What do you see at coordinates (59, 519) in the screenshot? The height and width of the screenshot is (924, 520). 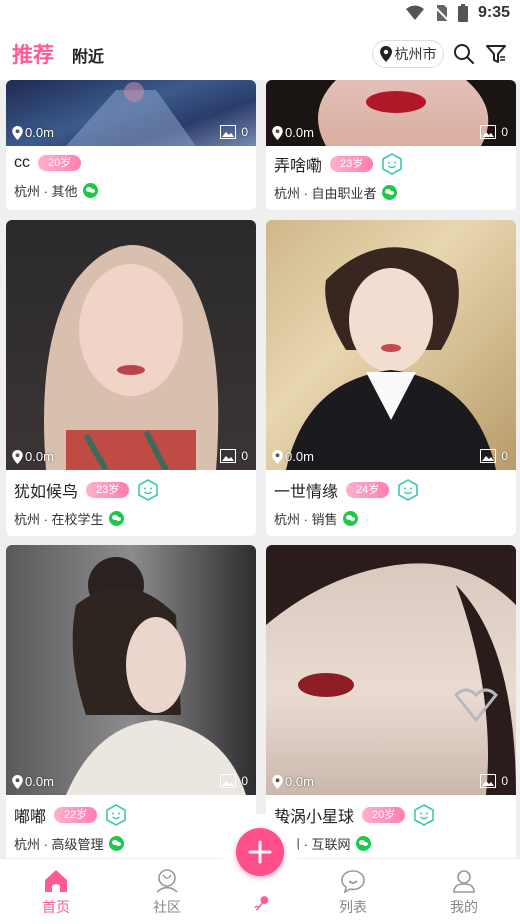 I see `city-occupation: 杭州 · 在校学生` at bounding box center [59, 519].